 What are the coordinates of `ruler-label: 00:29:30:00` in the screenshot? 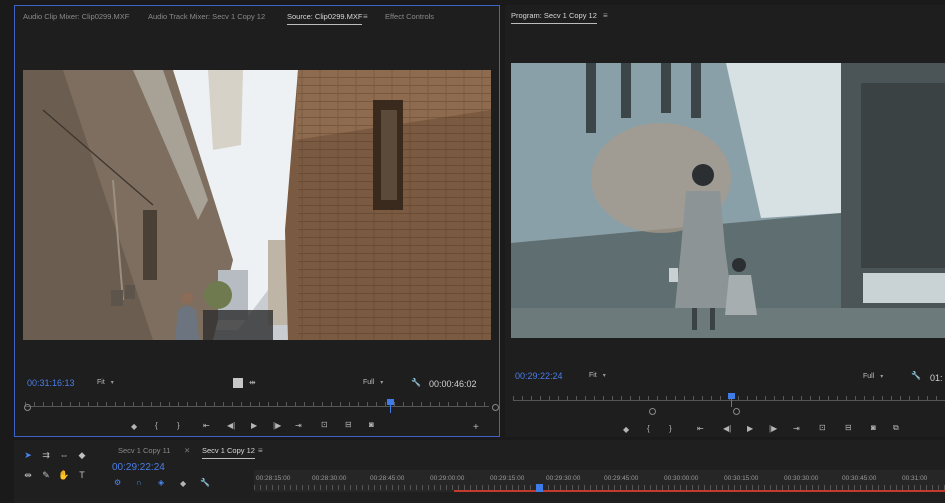 It's located at (563, 478).